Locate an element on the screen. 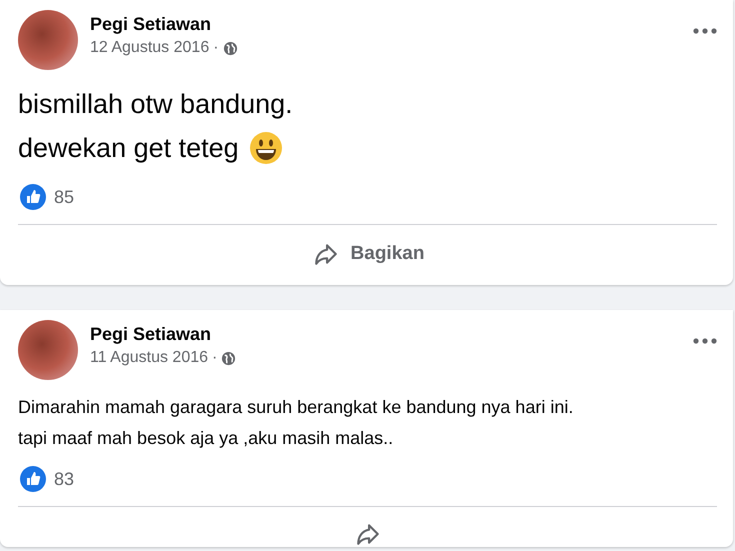 This screenshot has width=735, height=551. post-text-line: Dimarahin mamah garagara suruh berangkat ke bandung nya hari ini. is located at coordinates (296, 407).